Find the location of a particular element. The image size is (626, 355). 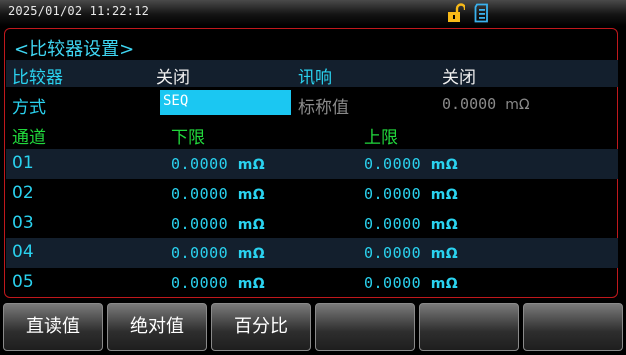

mode-row: 方式 SEQ 标称值 0.0000 mΩ is located at coordinates (312, 103).